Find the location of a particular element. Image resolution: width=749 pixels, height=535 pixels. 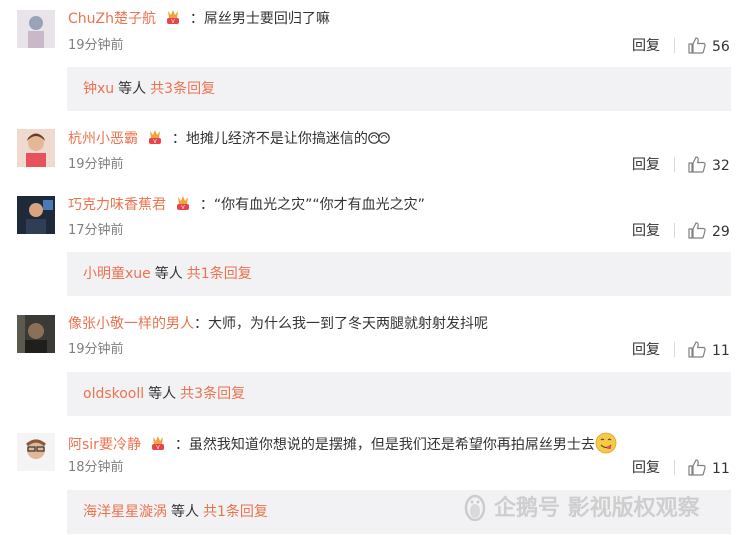

like-button: 56 is located at coordinates (709, 46).